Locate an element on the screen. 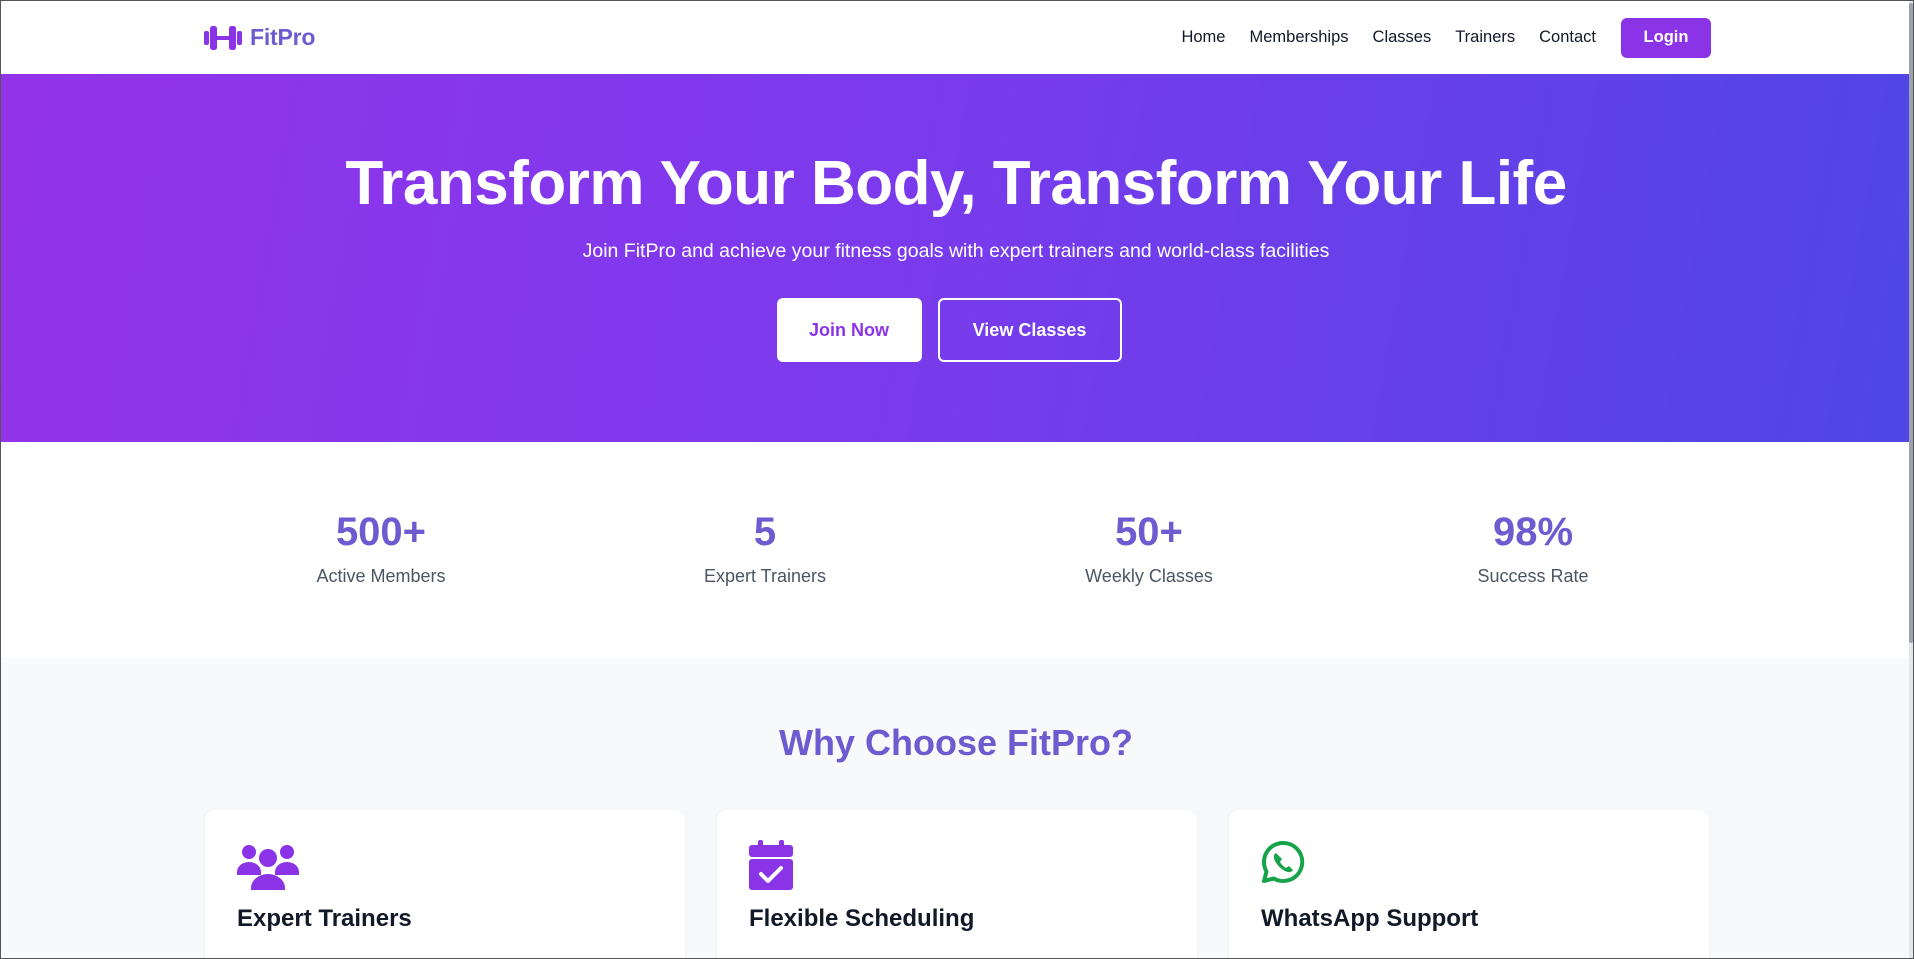 The width and height of the screenshot is (1914, 959). stat-weekly-classes: 50+ Weekly Classes is located at coordinates (1149, 549).